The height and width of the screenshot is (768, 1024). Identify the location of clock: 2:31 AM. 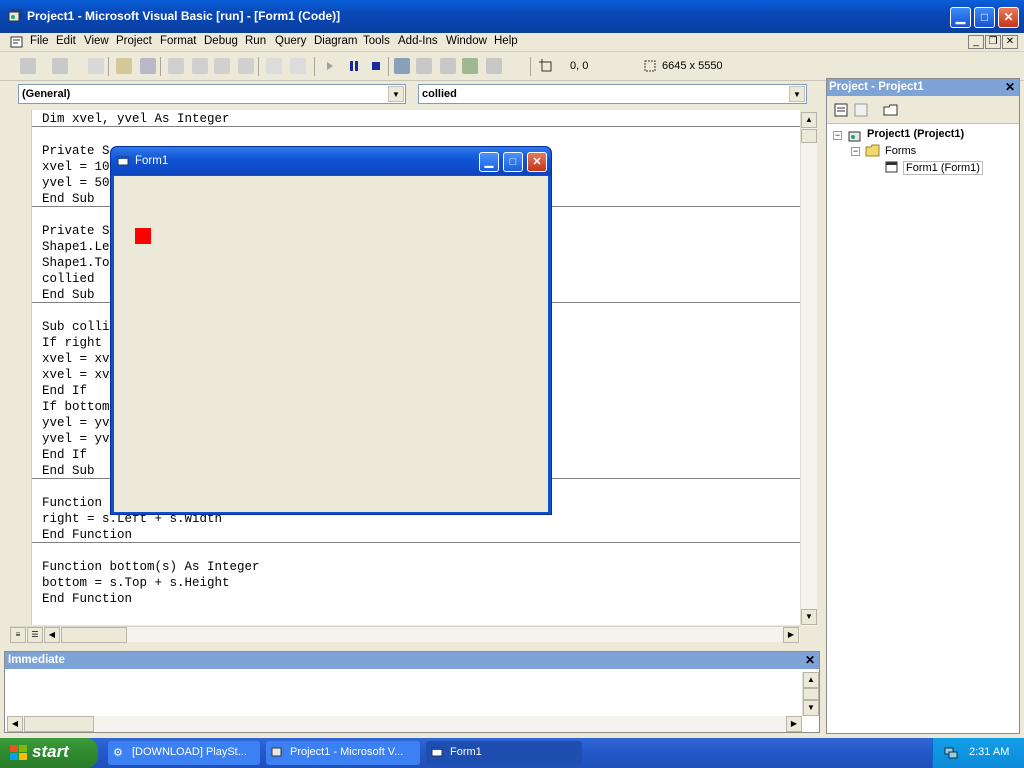
(989, 752).